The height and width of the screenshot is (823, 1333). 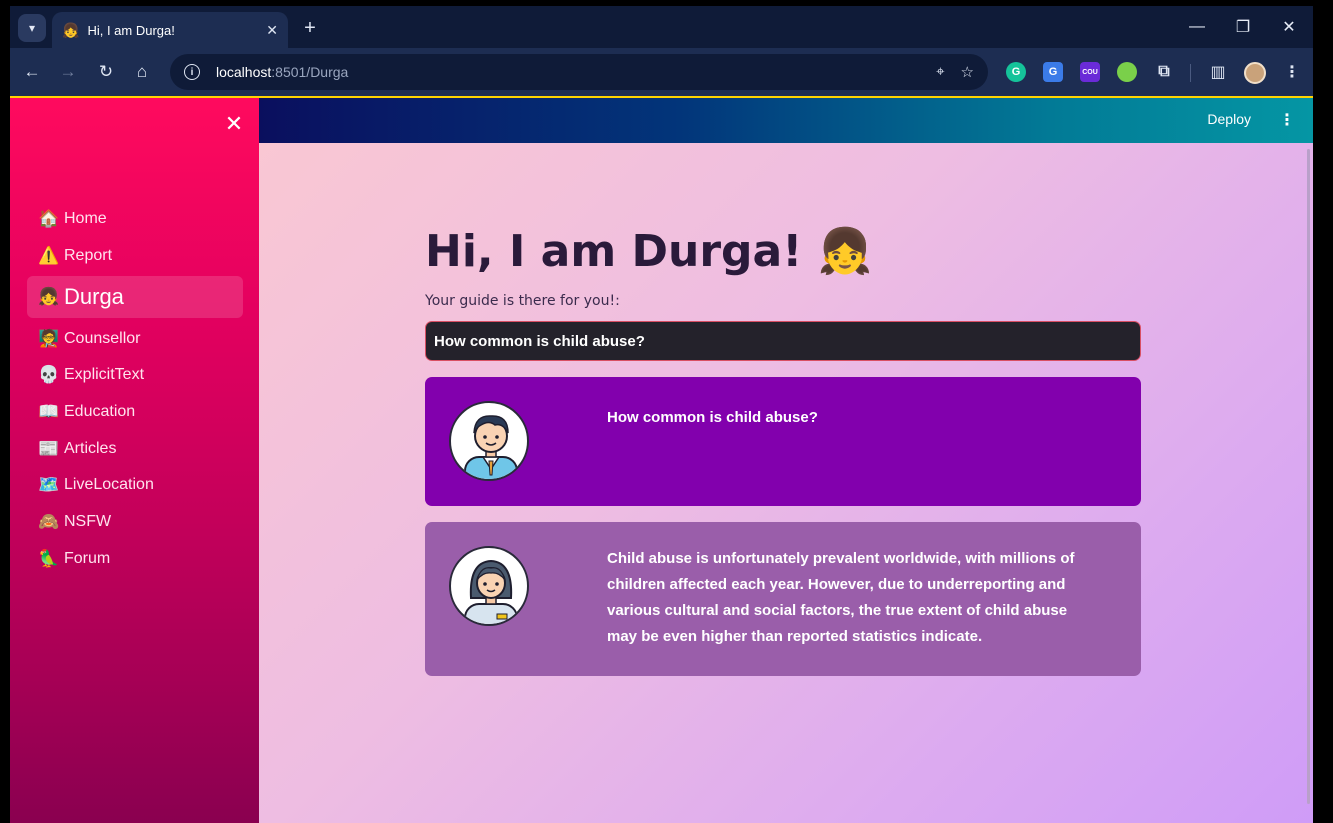 What do you see at coordinates (1197, 27) in the screenshot?
I see `minimize-icon: —` at bounding box center [1197, 27].